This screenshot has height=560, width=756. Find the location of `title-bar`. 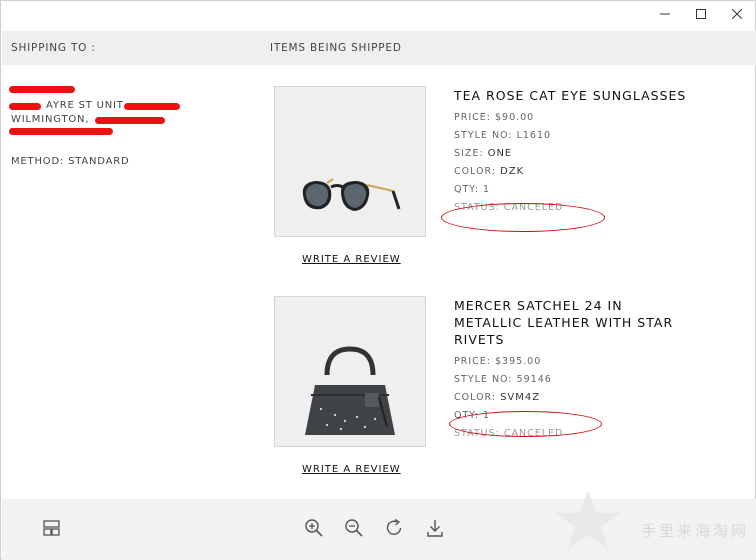

title-bar is located at coordinates (378, 15).